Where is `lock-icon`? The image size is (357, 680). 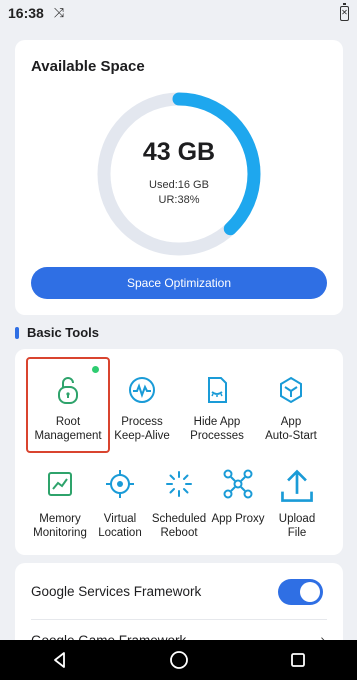 lock-icon is located at coordinates (68, 390).